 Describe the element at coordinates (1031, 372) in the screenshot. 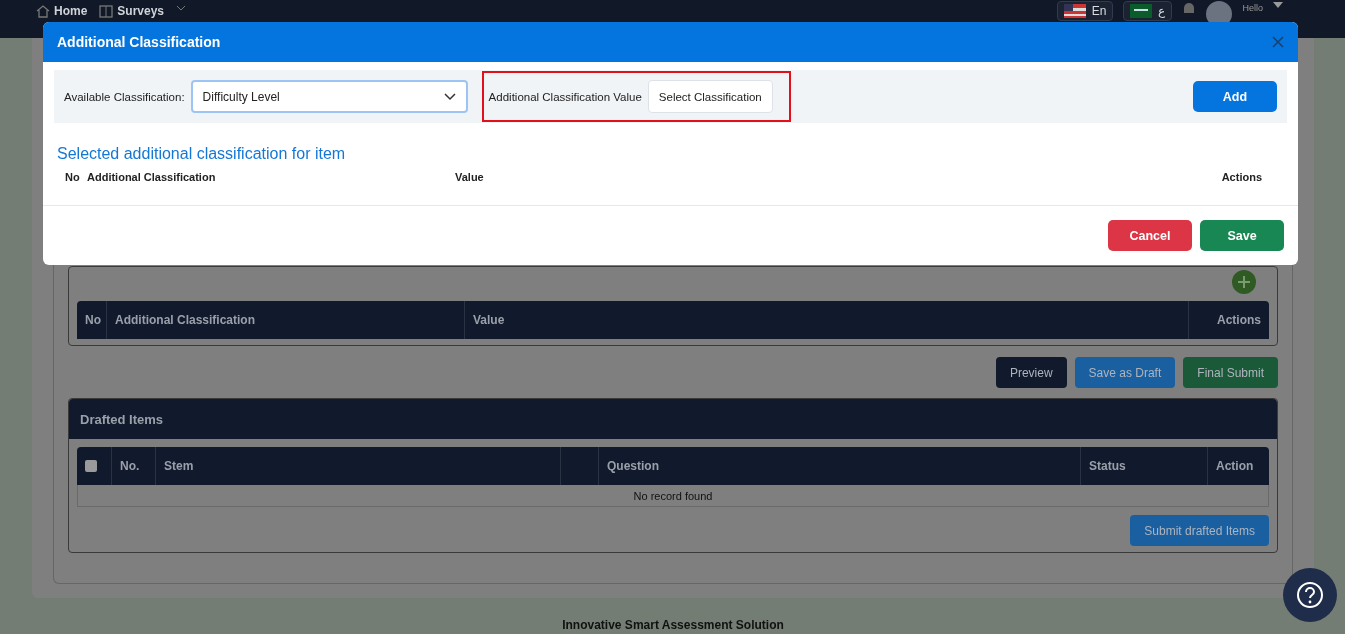

I see `action-button: Preview` at that location.